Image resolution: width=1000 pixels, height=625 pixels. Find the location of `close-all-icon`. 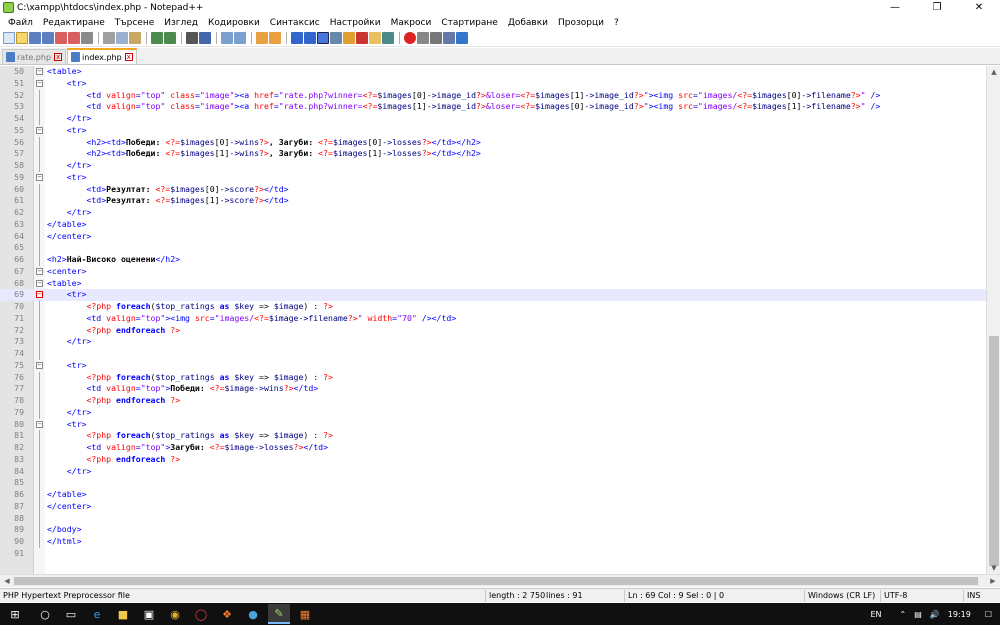

close-all-icon is located at coordinates (74, 38).